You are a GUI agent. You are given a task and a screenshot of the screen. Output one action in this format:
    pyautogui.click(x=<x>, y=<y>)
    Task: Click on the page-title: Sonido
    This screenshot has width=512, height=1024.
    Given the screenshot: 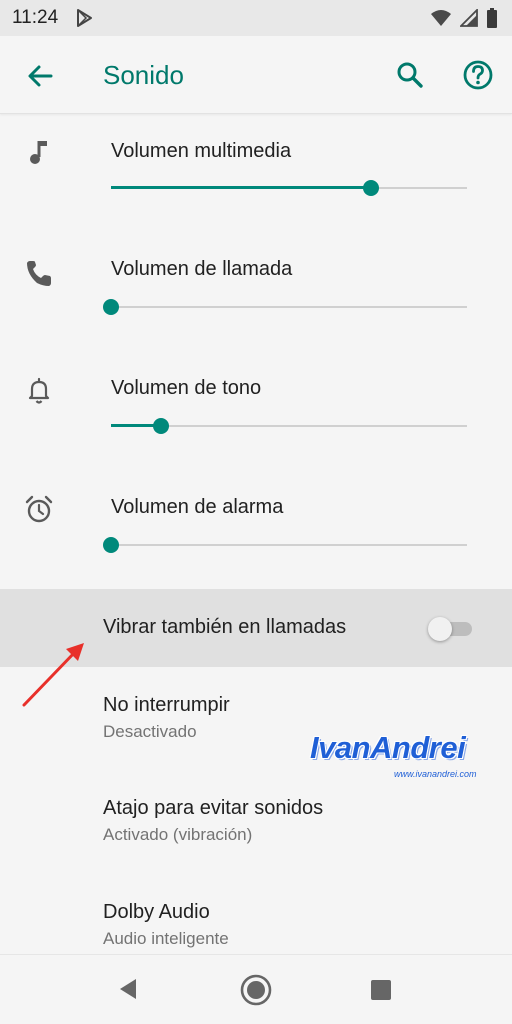 What is the action you would take?
    pyautogui.click(x=143, y=75)
    